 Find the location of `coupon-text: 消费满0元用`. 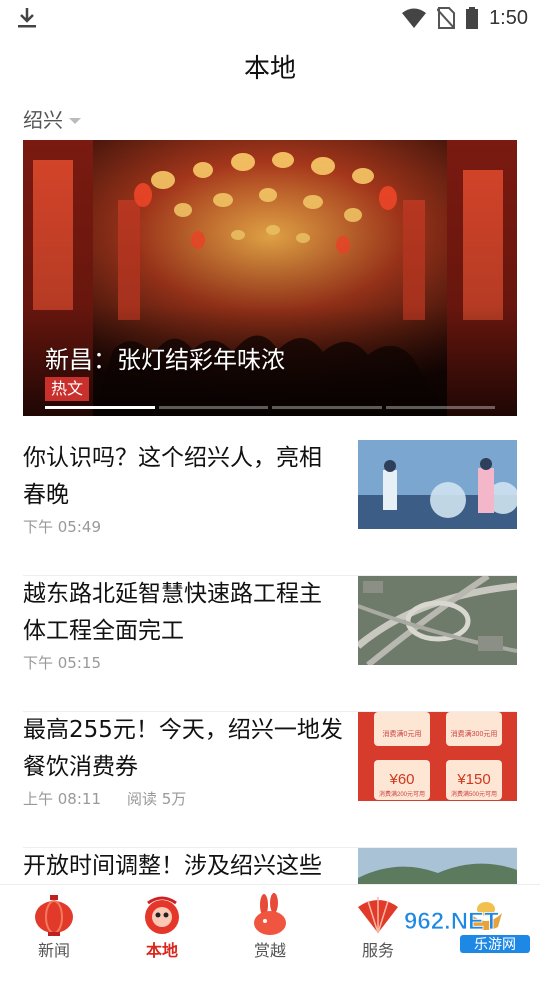

coupon-text: 消费满0元用 is located at coordinates (402, 733).